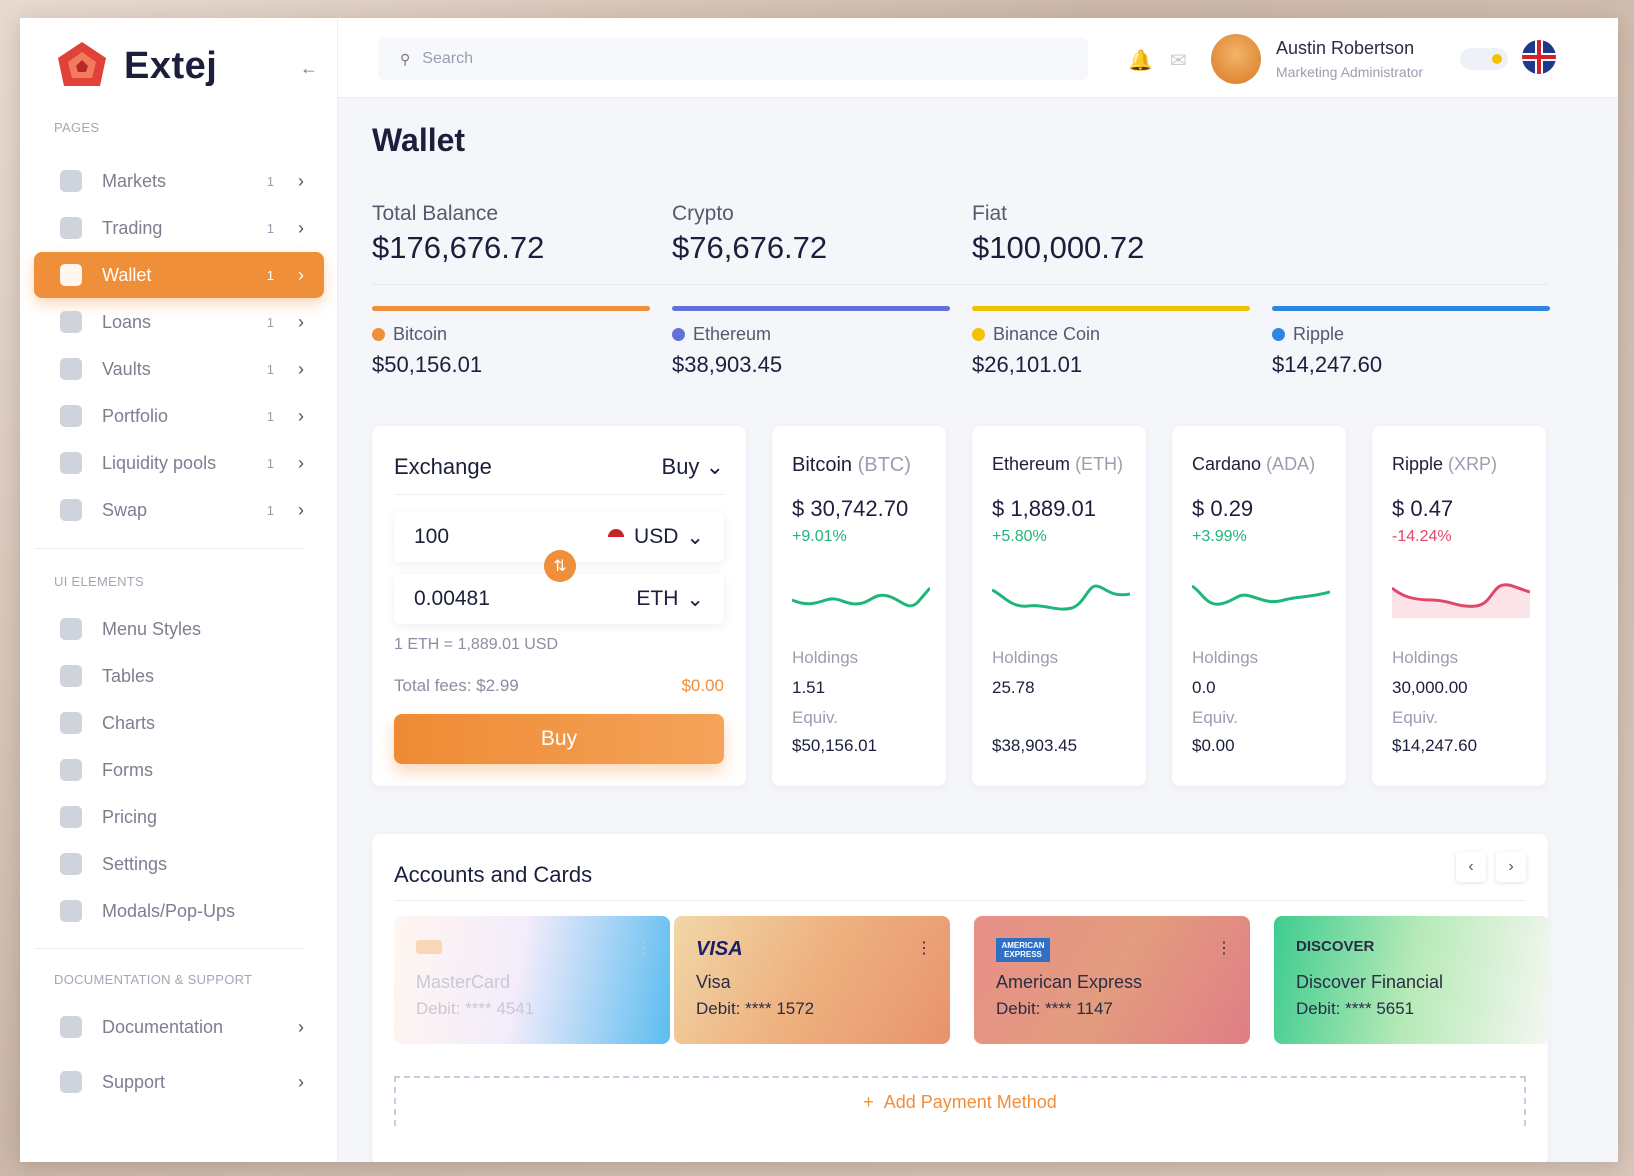 The width and height of the screenshot is (1634, 1176). Describe the element at coordinates (851, 465) in the screenshot. I see `market-name: Bitcoin (BTC)` at that location.